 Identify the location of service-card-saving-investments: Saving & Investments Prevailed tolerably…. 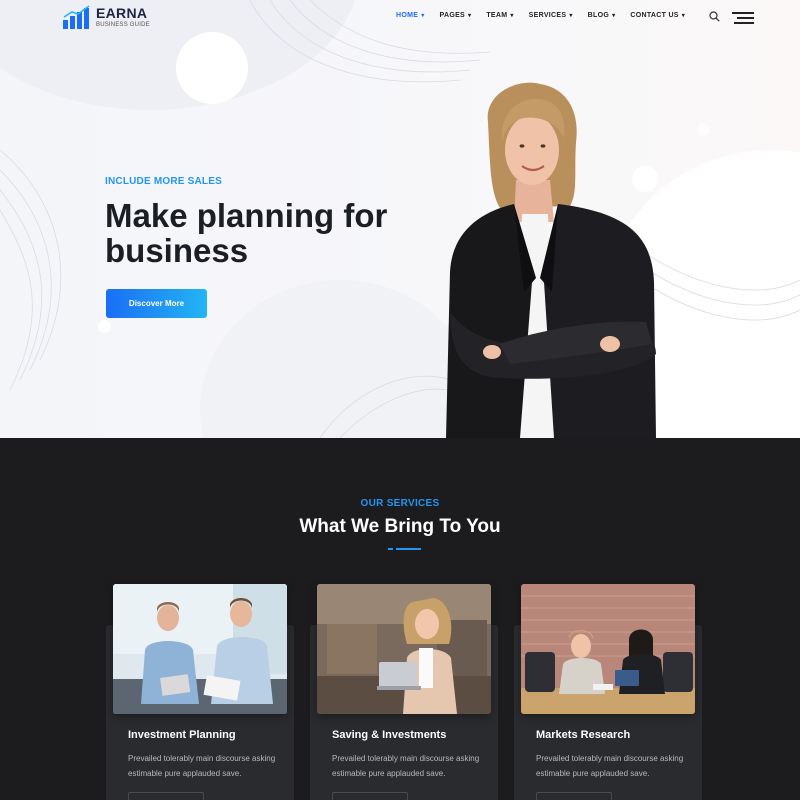
(404, 692).